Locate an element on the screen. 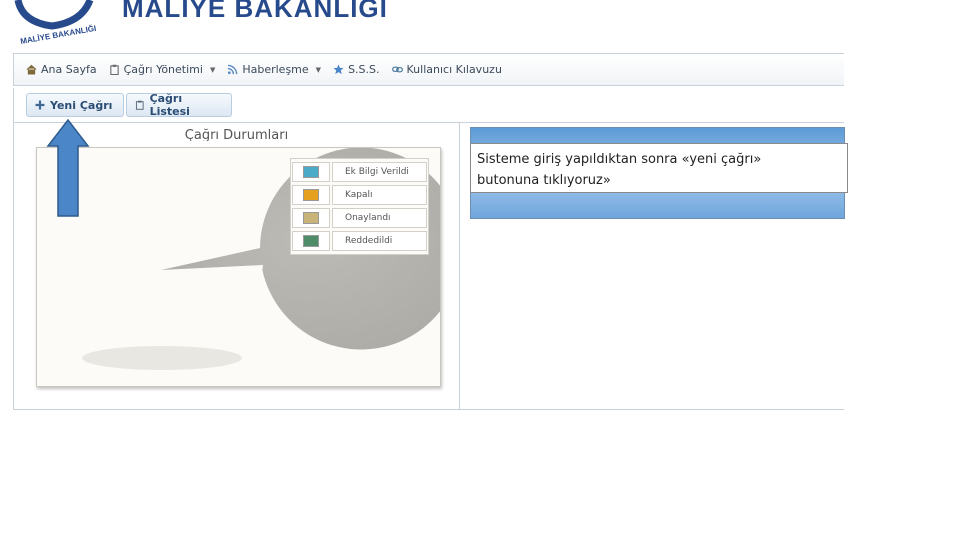 This screenshot has width=960, height=540. nav-item-home: Ana Sayfa is located at coordinates (61, 69).